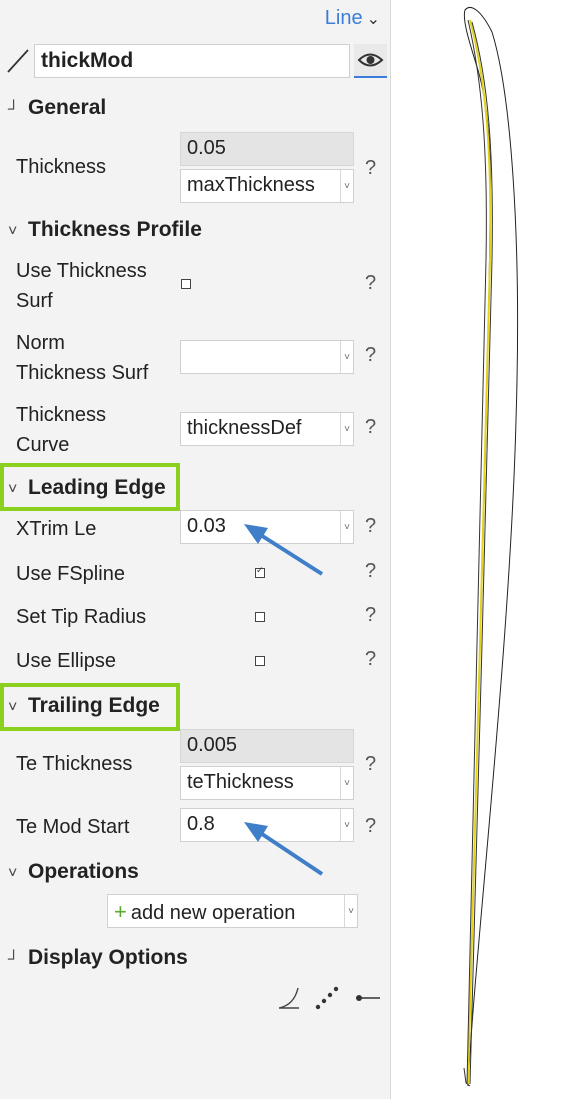  What do you see at coordinates (373, 19) in the screenshot?
I see `chevron-down-icon: ⌄` at bounding box center [373, 19].